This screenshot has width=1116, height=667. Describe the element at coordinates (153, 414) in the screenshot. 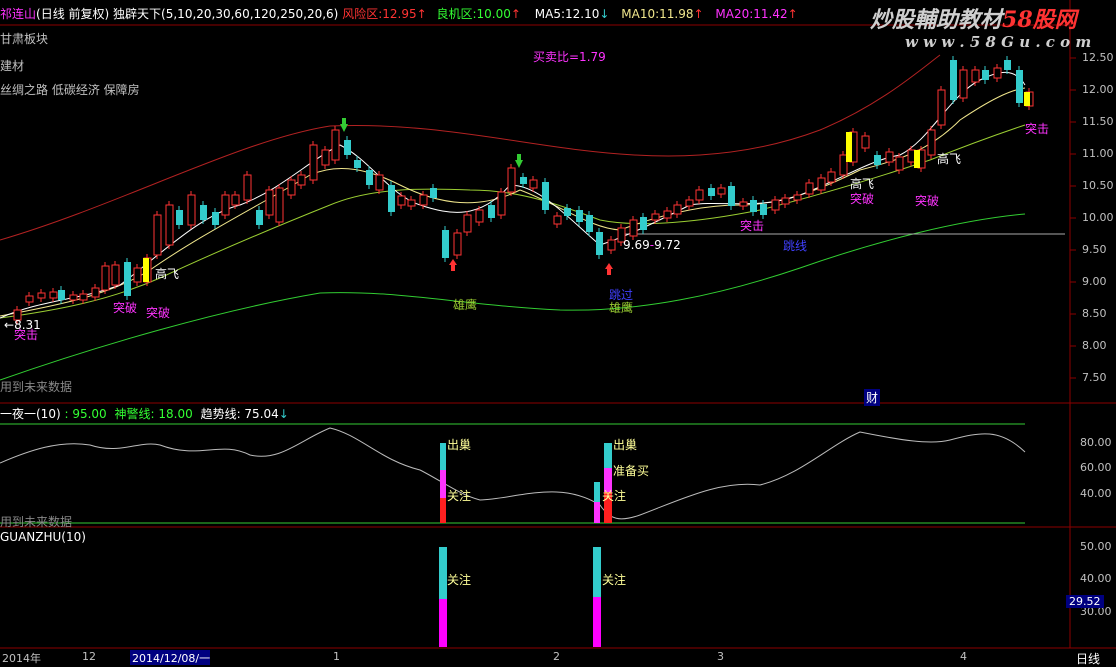

I see `shen-line-label: 神警线: 18.00` at that location.